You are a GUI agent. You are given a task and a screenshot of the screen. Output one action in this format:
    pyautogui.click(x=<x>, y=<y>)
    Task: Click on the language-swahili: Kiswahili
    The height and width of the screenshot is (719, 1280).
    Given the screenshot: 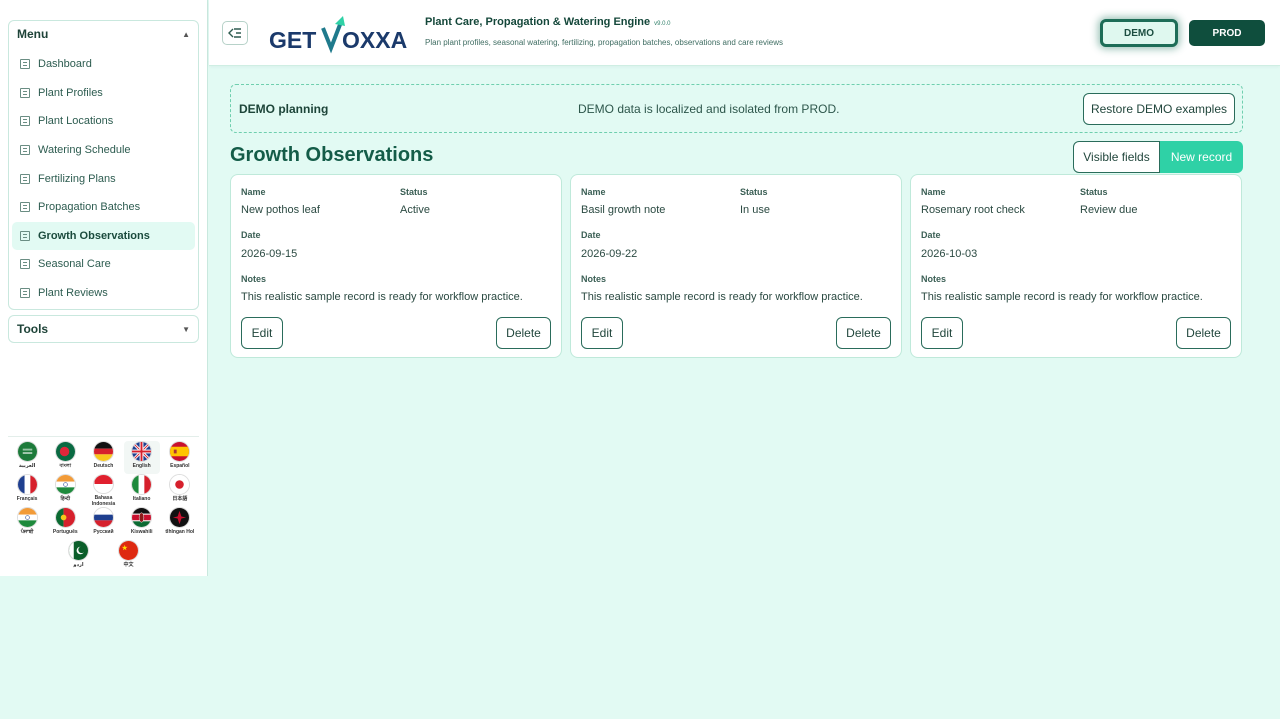 What is the action you would take?
    pyautogui.click(x=142, y=523)
    